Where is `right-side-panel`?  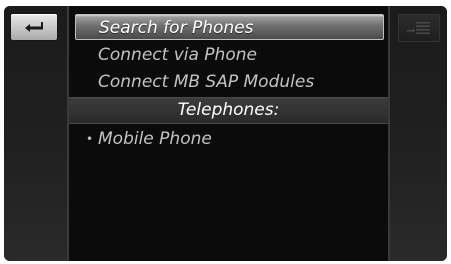
right-side-panel is located at coordinates (417, 133).